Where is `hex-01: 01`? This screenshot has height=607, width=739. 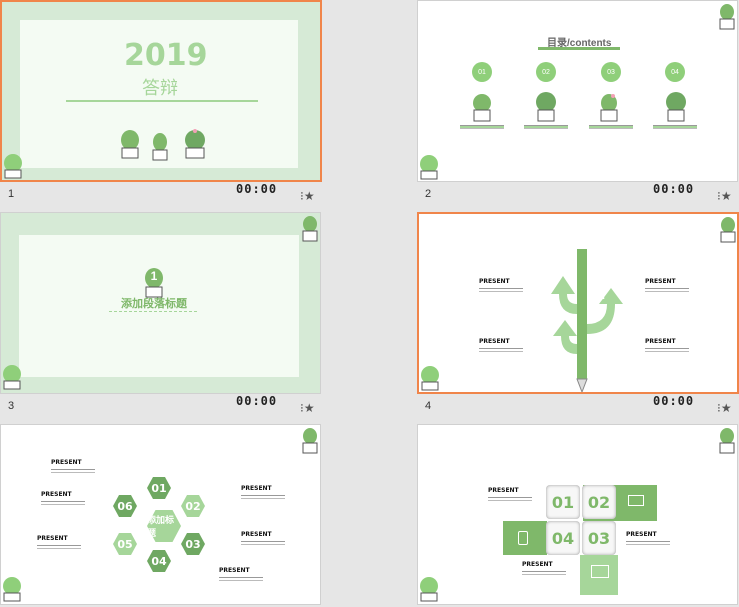
hex-01: 01 is located at coordinates (159, 488).